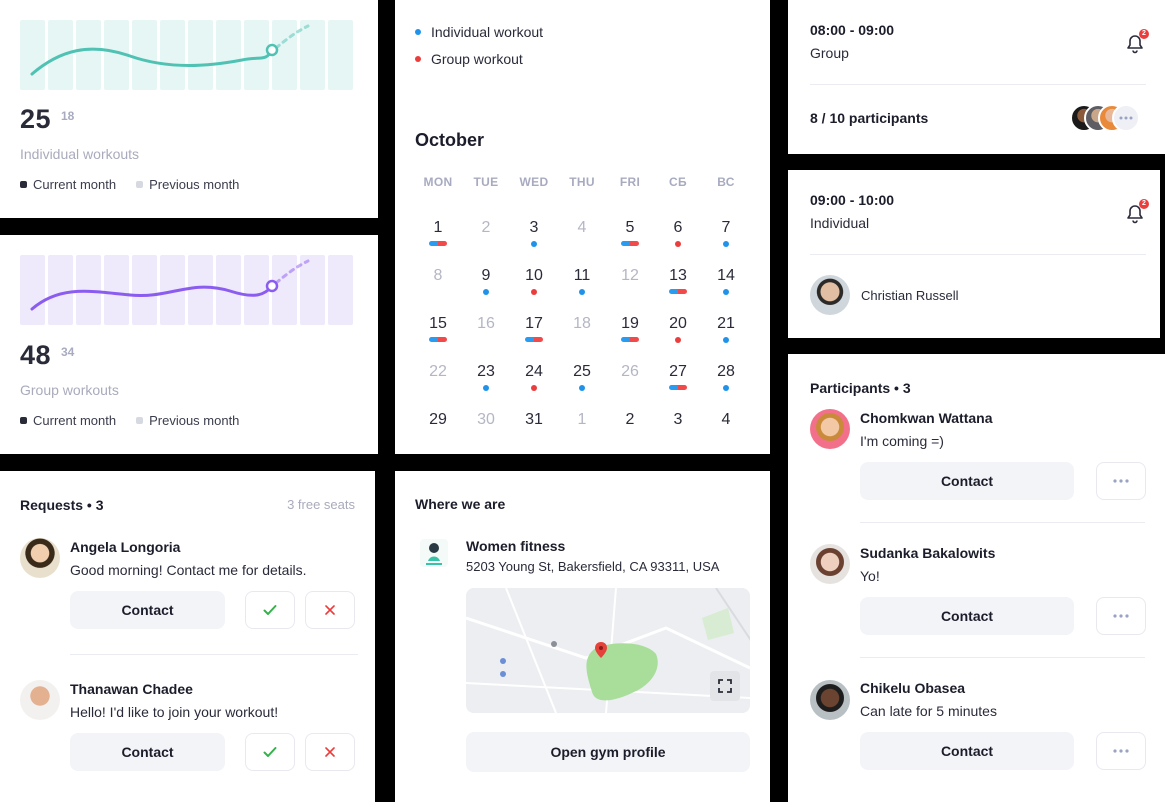 The width and height of the screenshot is (1165, 802). What do you see at coordinates (678, 324) in the screenshot?
I see `calendar-day: 20` at bounding box center [678, 324].